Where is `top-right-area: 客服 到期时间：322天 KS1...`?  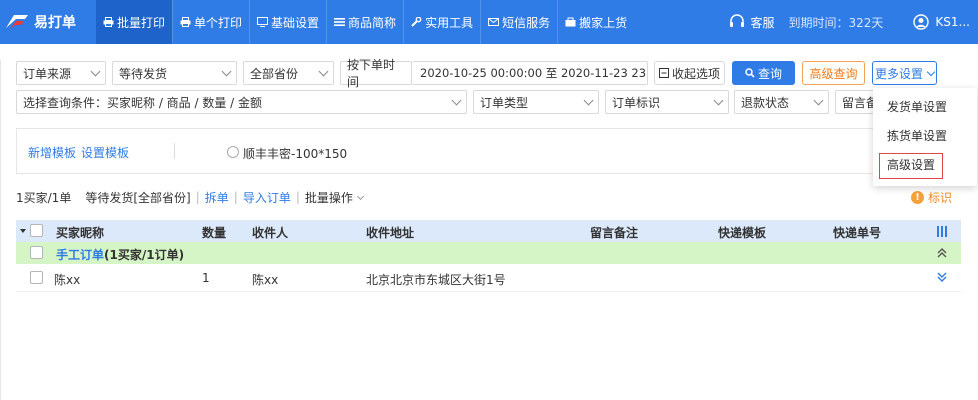
top-right-area: 客服 到期时间：322天 KS1... is located at coordinates (853, 22).